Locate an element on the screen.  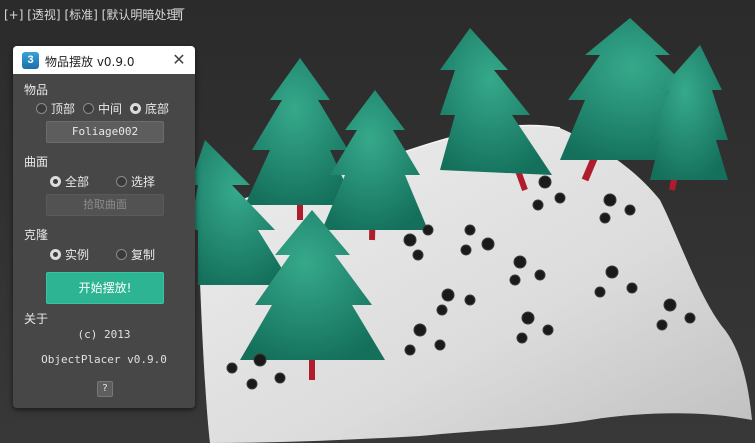
start-placement-button: 开始摆放! is located at coordinates (105, 288).